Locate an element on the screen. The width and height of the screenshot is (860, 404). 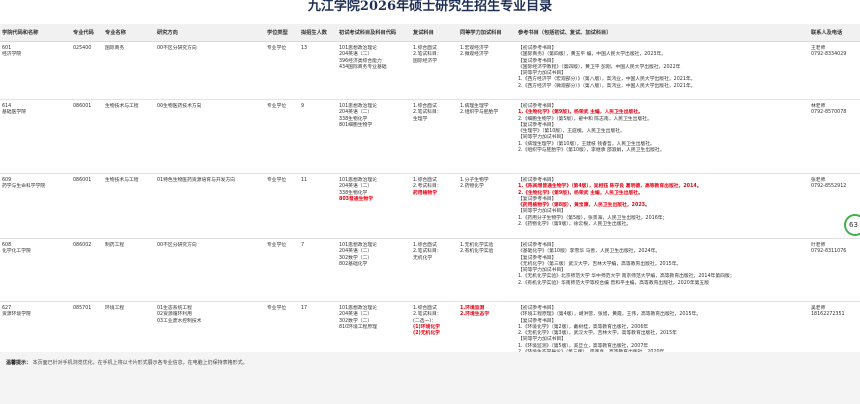
contact-cell: 叶老师 0792-8311076 is located at coordinates (834, 270).